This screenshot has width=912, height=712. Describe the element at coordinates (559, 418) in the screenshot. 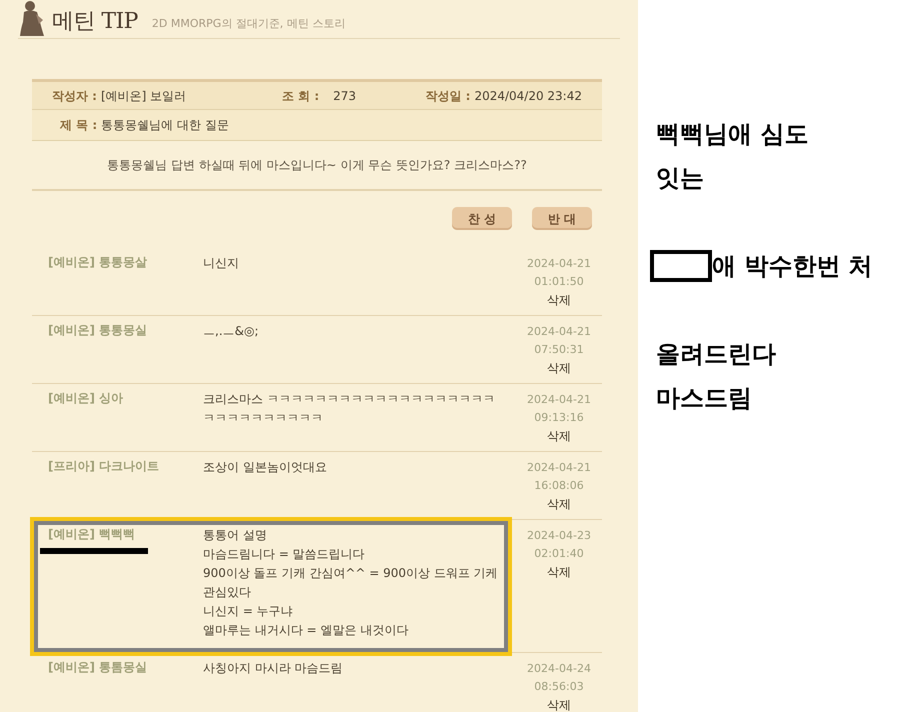

I see `comment-time: 09:13:16` at that location.